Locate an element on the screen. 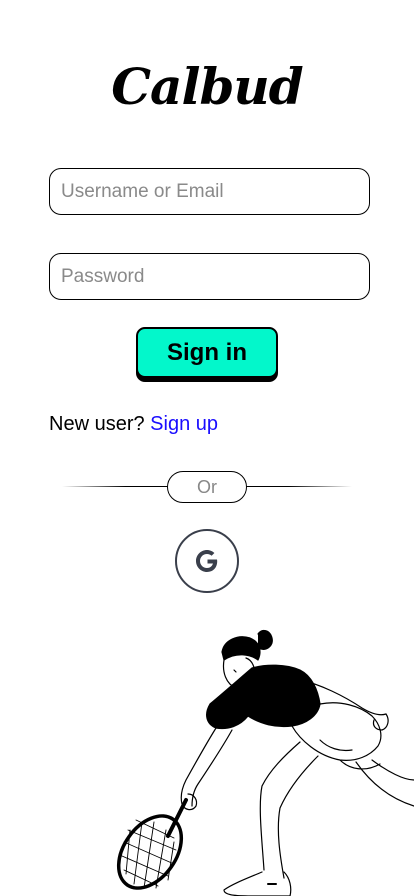  signin-button-wrapper: Sign in is located at coordinates (207, 354).